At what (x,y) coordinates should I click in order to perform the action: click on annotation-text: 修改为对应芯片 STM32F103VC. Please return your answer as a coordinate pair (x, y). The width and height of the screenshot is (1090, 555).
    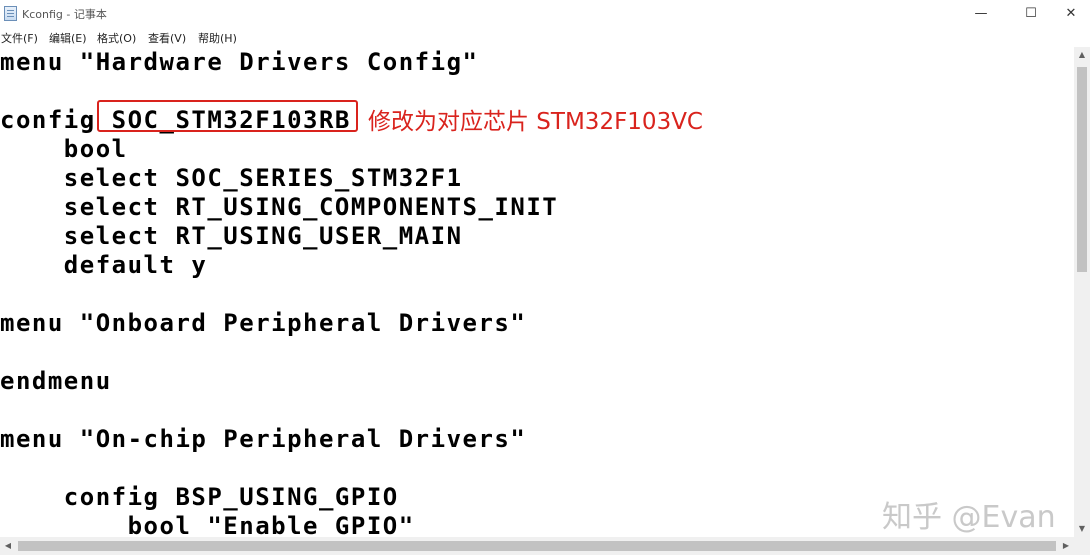
    Looking at the image, I should click on (535, 122).